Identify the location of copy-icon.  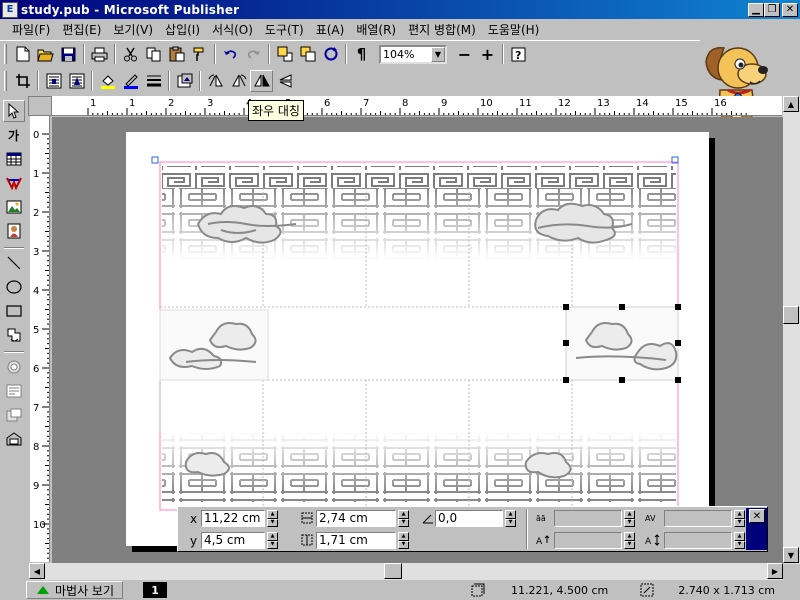
(153, 54).